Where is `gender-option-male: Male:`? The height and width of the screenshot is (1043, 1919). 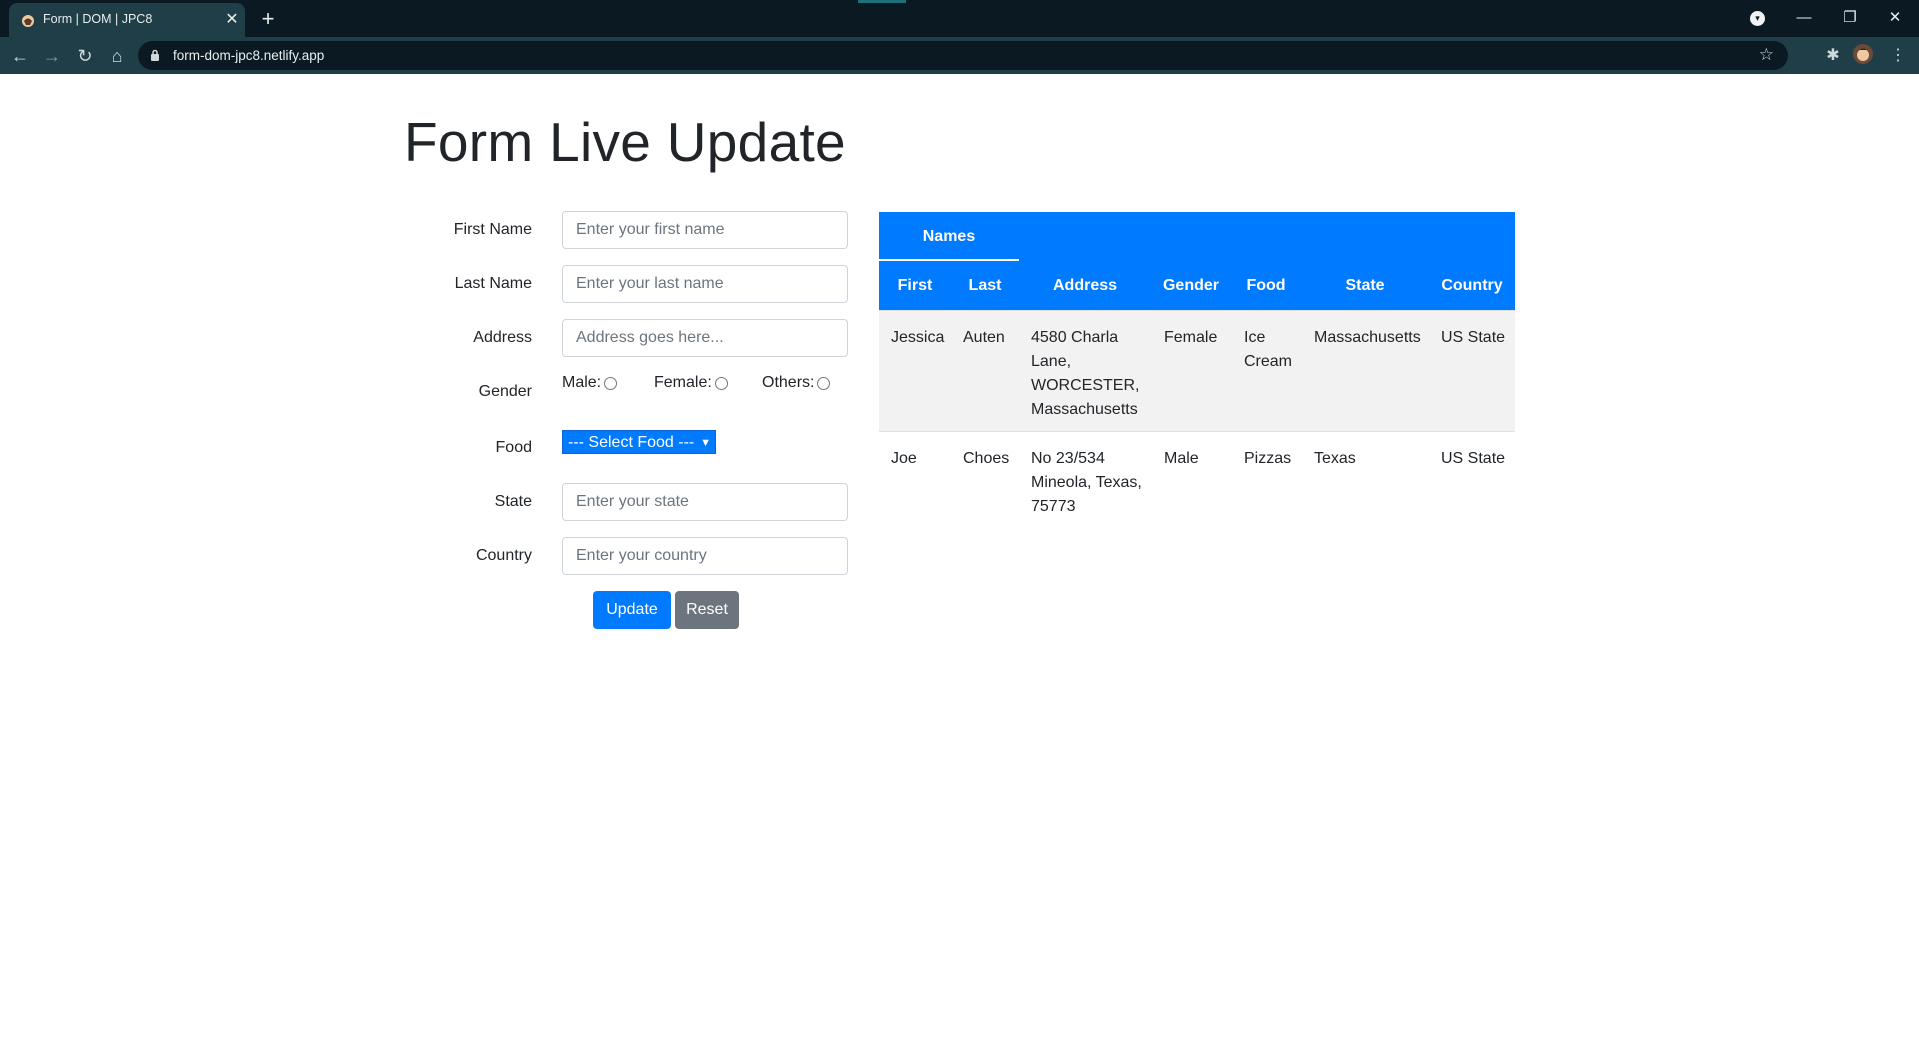
gender-option-male: Male: is located at coordinates (590, 383).